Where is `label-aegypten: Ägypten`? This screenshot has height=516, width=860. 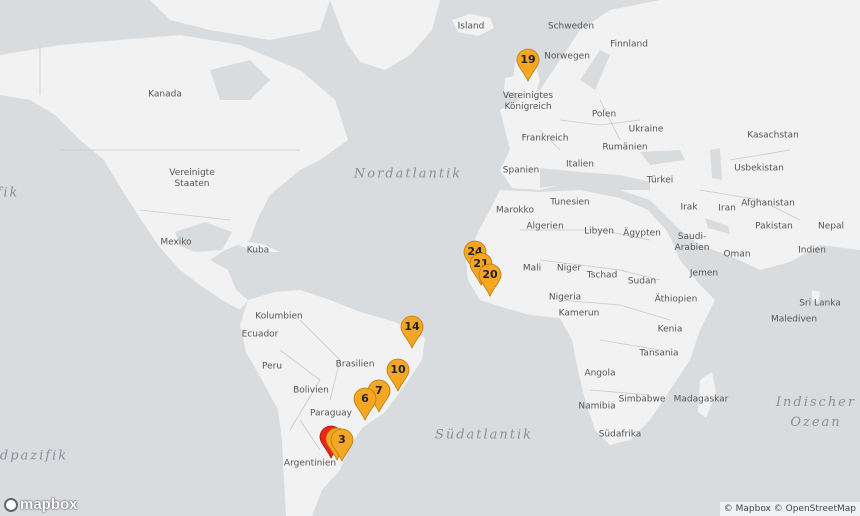
label-aegypten: Ägypten is located at coordinates (642, 233).